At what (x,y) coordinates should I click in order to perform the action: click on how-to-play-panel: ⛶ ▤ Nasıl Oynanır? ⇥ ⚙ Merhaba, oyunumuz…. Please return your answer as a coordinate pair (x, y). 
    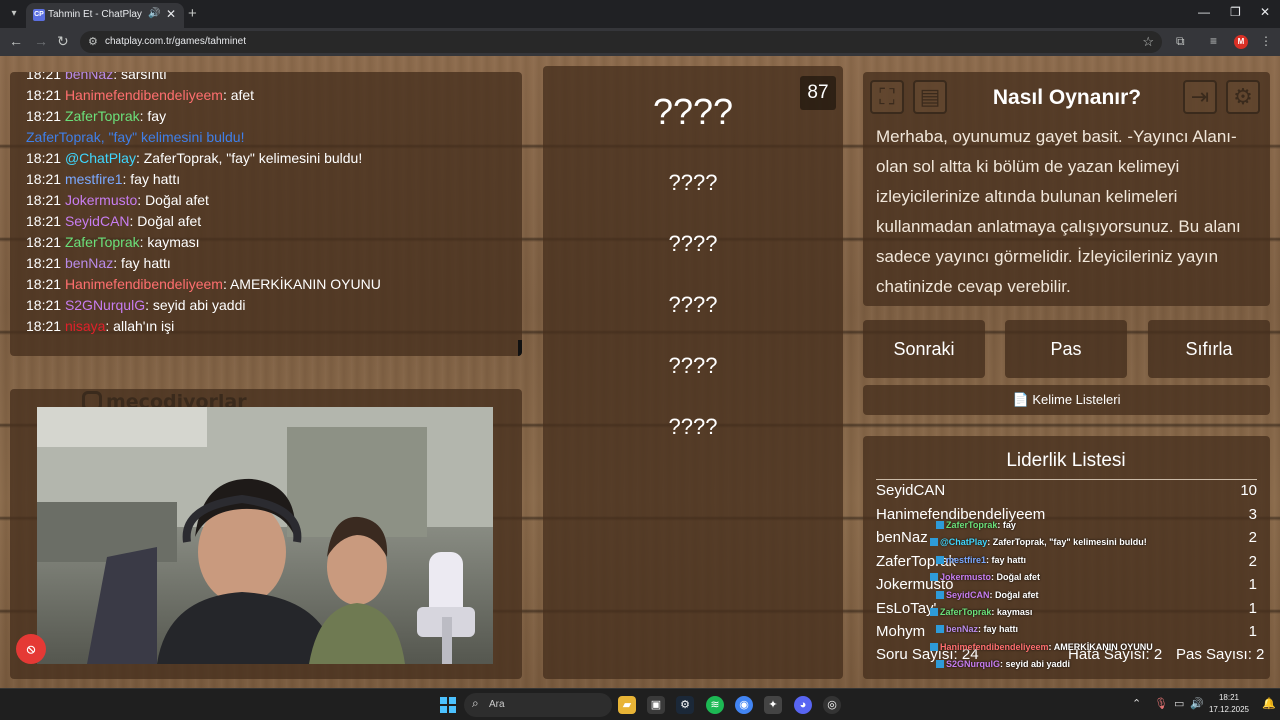
    Looking at the image, I should click on (1066, 189).